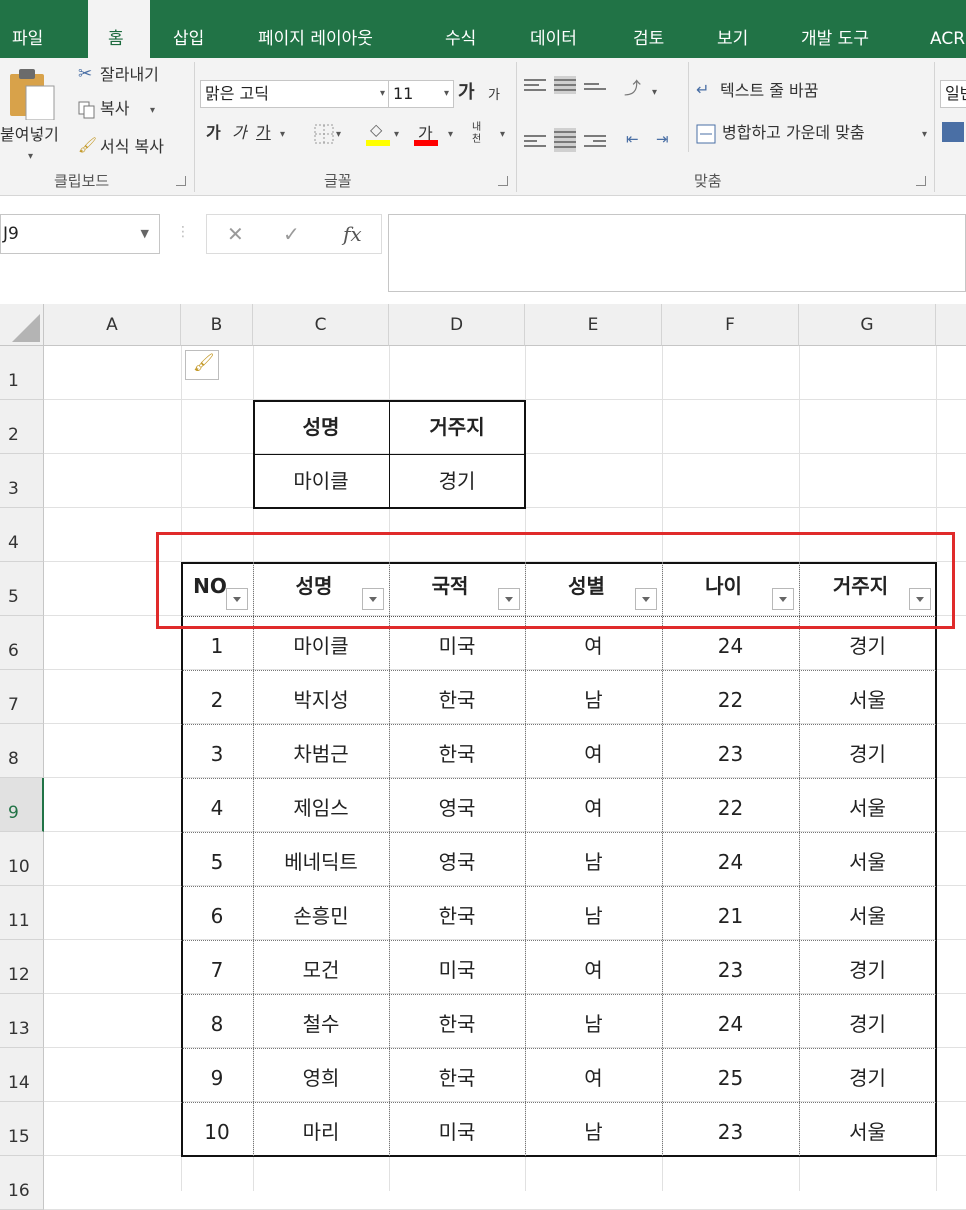 Image resolution: width=966 pixels, height=1210 pixels. What do you see at coordinates (324, 134) in the screenshot?
I see `border-icon` at bounding box center [324, 134].